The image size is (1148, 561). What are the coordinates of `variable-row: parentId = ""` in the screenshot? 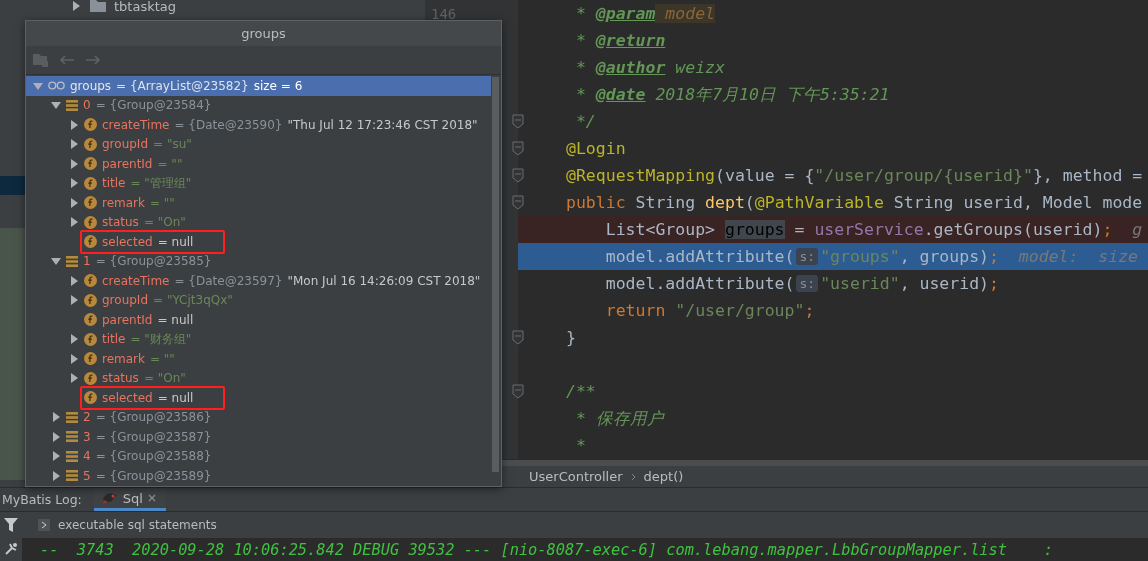 It's located at (258, 164).